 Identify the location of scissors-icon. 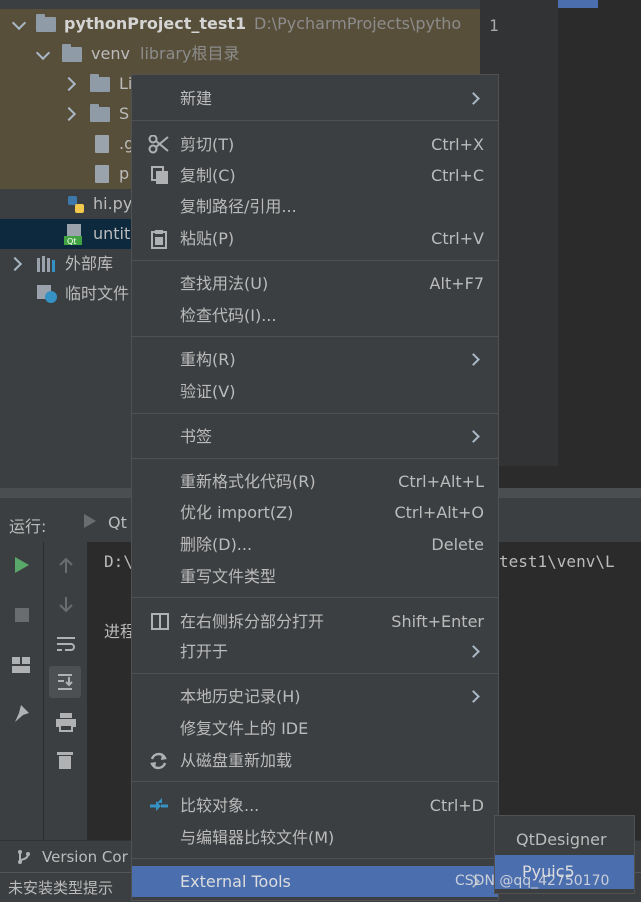
(158, 144).